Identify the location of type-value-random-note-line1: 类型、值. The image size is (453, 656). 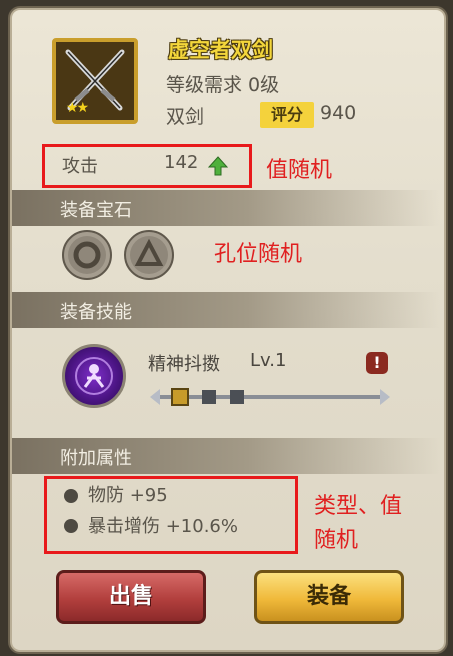
(358, 506).